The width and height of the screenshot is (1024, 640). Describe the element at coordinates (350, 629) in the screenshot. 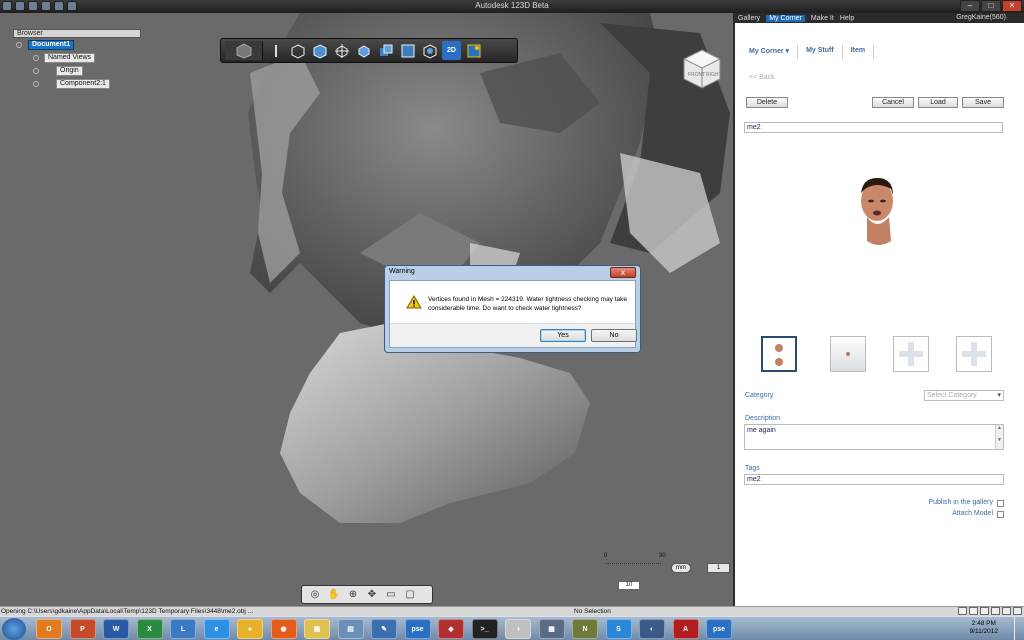

I see `taskbar-app-icon: ▤` at that location.